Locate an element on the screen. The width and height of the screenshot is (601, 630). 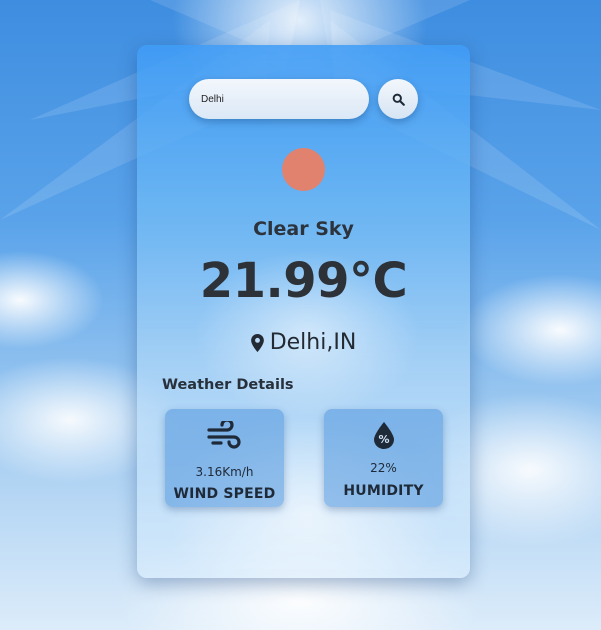
search-bar is located at coordinates (303, 99).